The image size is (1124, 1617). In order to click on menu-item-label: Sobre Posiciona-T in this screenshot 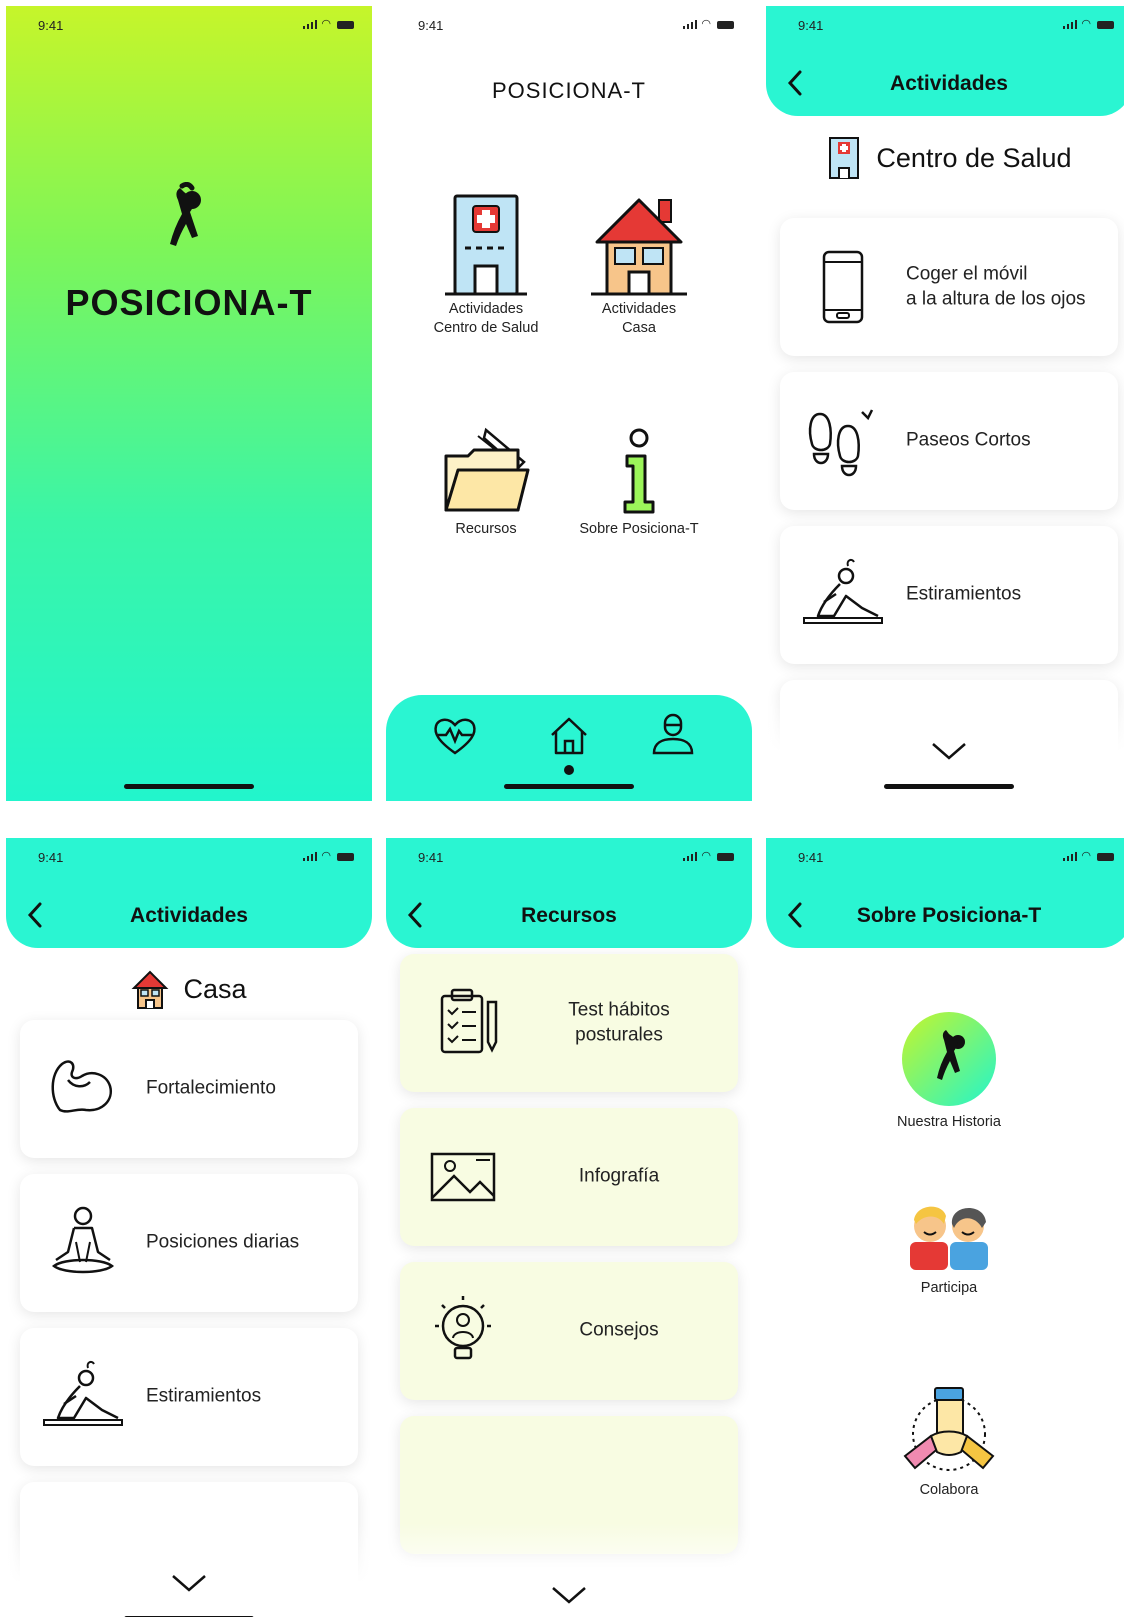, I will do `click(639, 529)`.